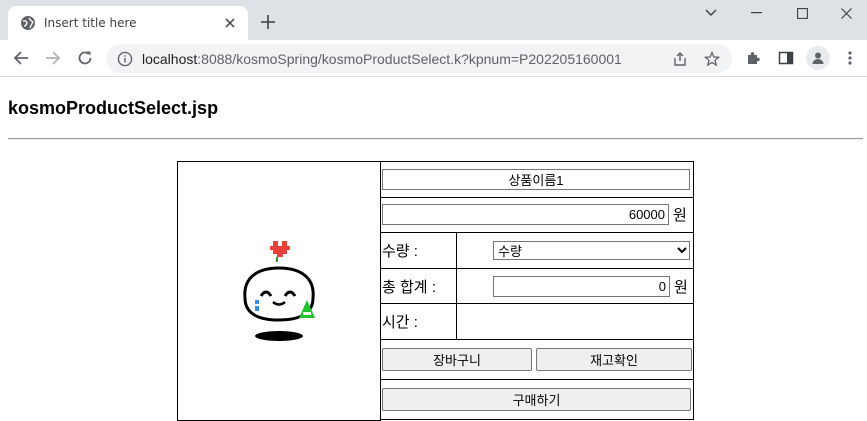 Image resolution: width=867 pixels, height=421 pixels. I want to click on quantity-label-cell: 수량 :, so click(418, 250).